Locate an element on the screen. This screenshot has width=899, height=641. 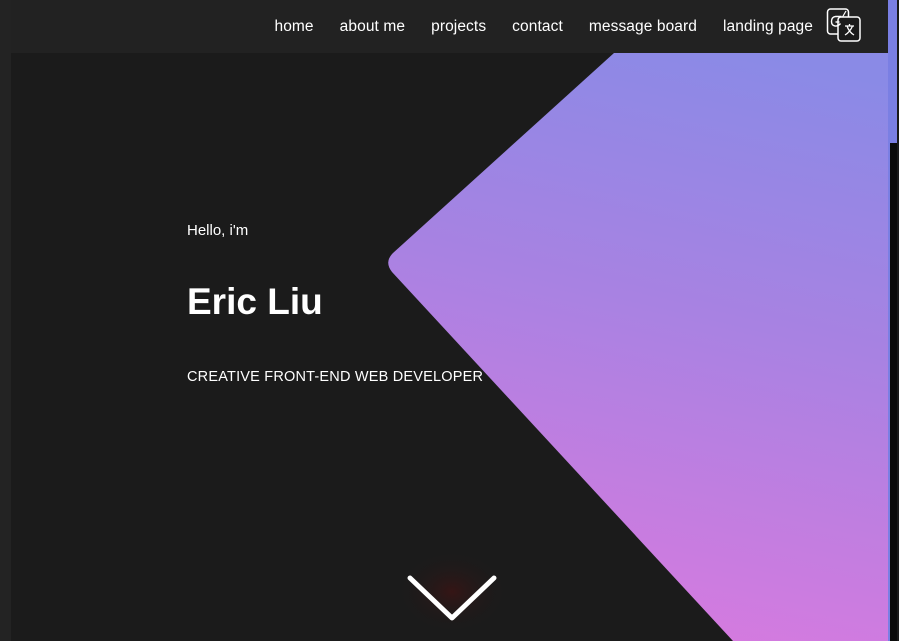
nav-projects: projects is located at coordinates (458, 27).